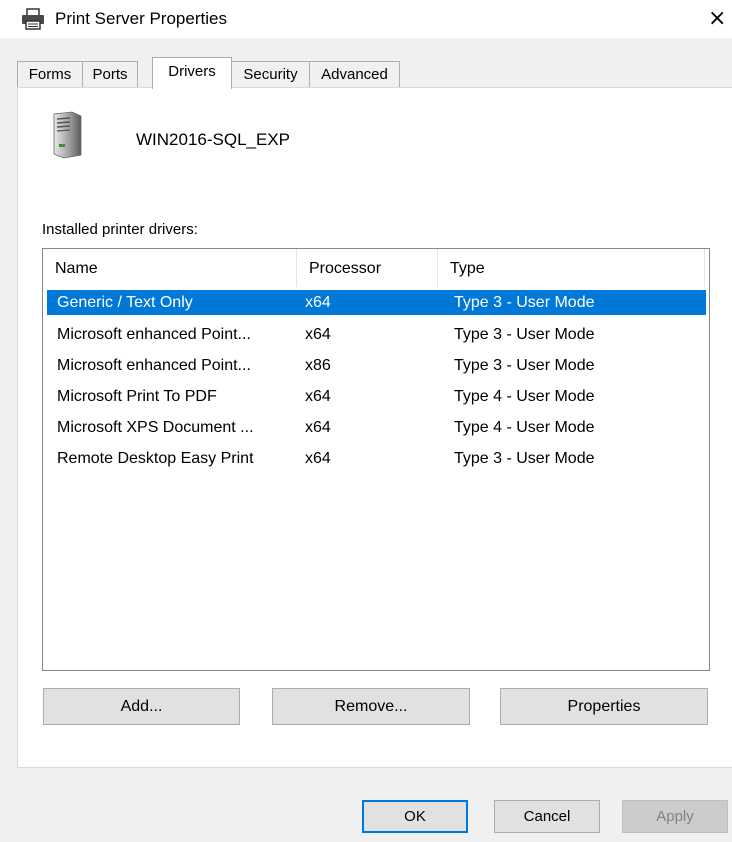 This screenshot has height=842, width=732. I want to click on window-title: Print Server Properties, so click(141, 18).